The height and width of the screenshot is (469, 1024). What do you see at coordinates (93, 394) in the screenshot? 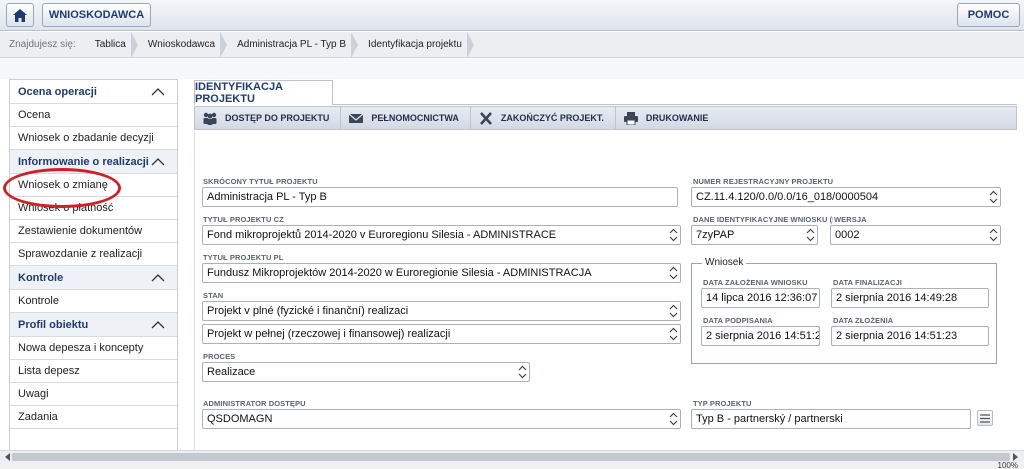
I see `sidebar-item-notes: Uwagi` at bounding box center [93, 394].